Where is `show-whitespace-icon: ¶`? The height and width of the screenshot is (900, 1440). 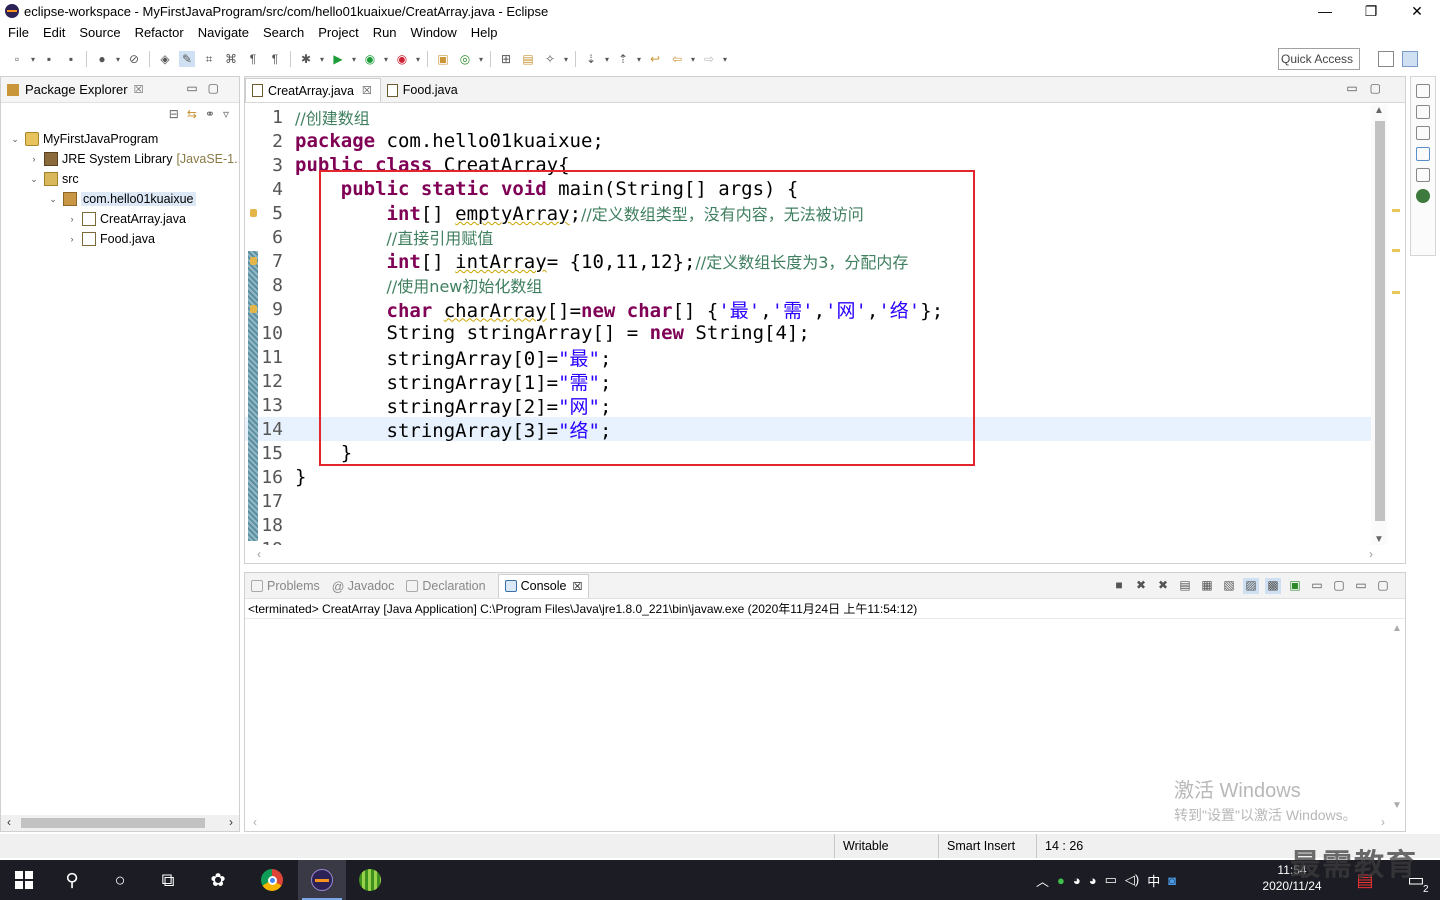
show-whitespace-icon: ¶ is located at coordinates (253, 59).